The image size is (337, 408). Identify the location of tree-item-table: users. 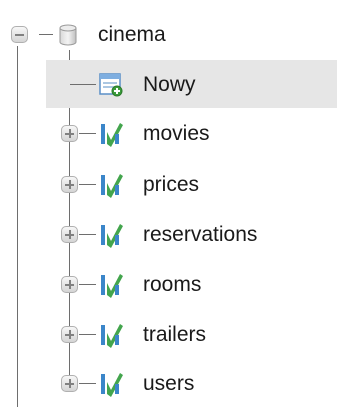
(168, 383).